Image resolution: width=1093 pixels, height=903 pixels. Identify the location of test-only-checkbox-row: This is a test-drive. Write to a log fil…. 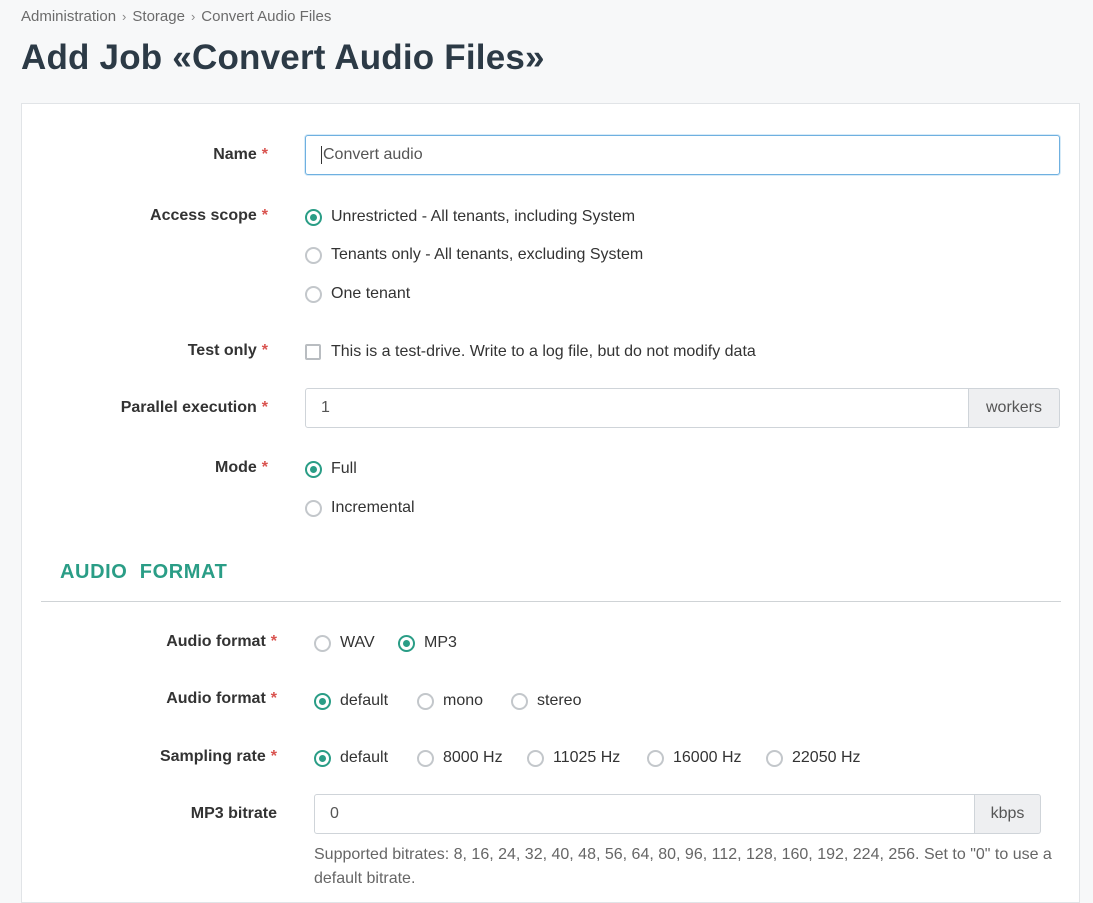
(530, 352).